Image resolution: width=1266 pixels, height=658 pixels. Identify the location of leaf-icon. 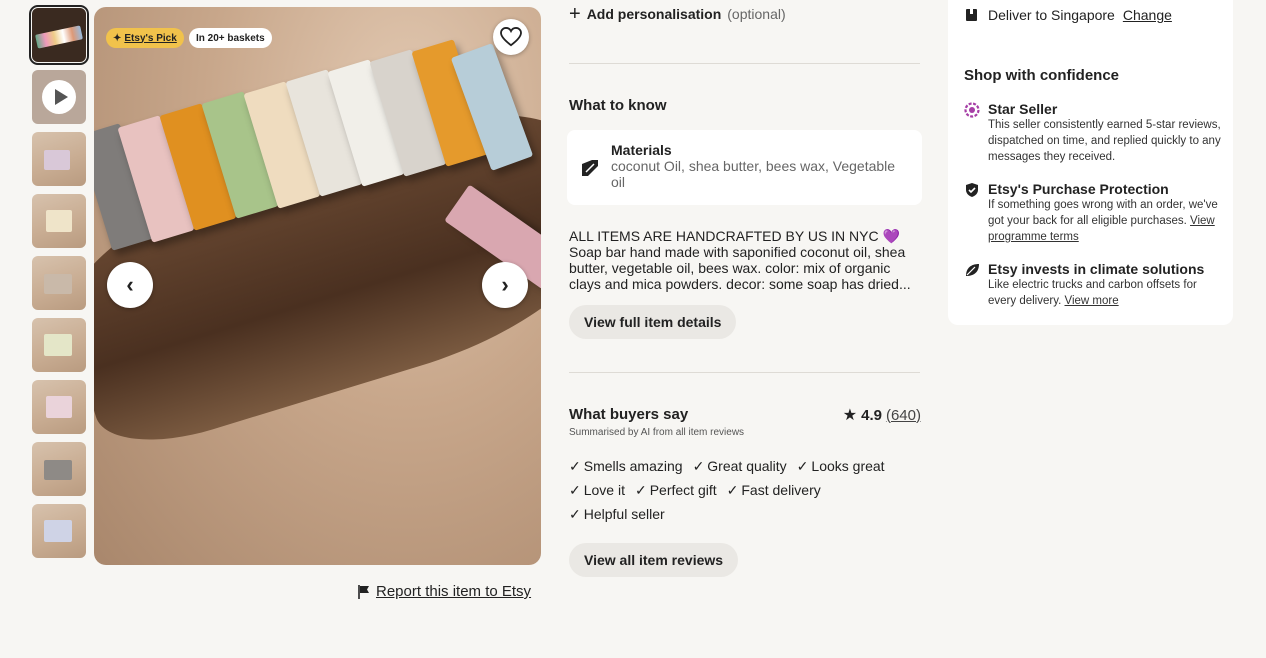
(972, 270).